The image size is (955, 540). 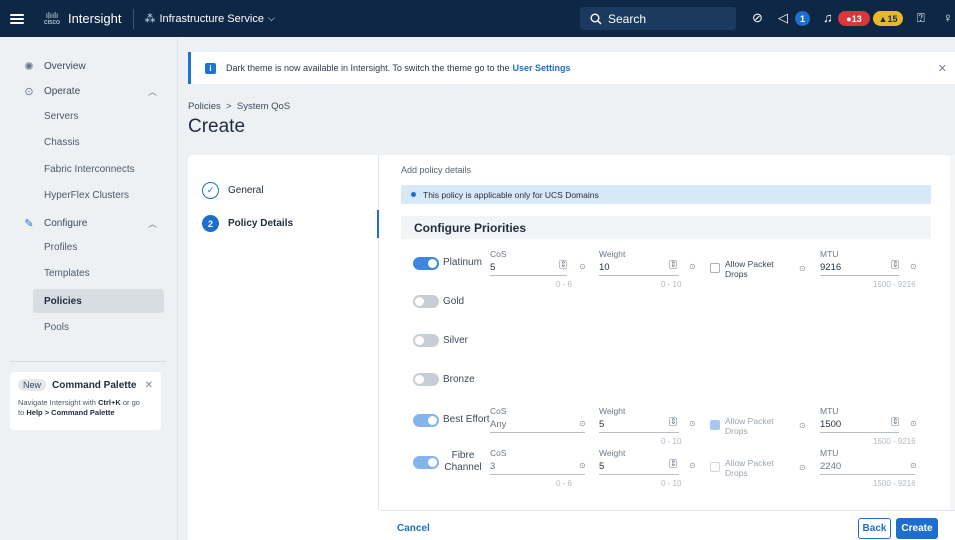 I want to click on nav-hyperflex-clusters: HyperFlex Clusters, so click(x=98, y=195).